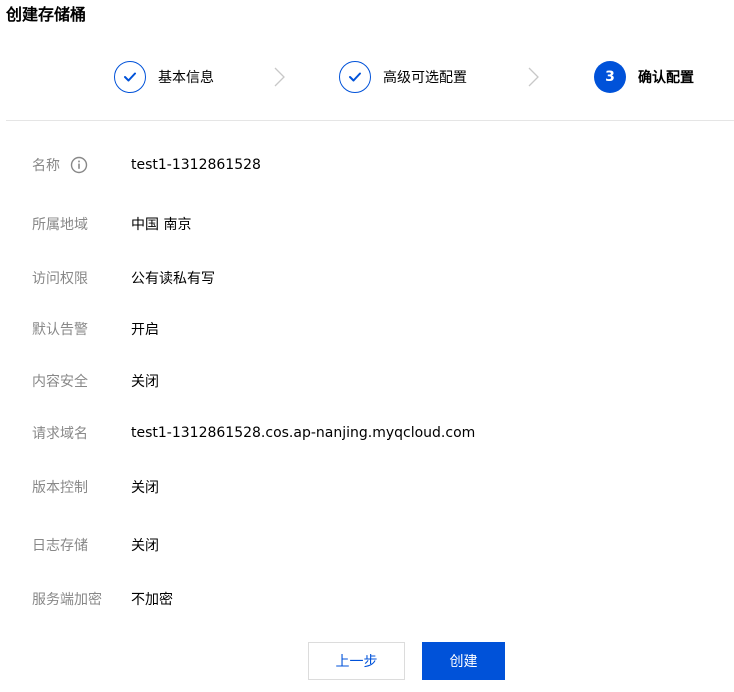  I want to click on field-row-region: 所属地域 中国 南京, so click(367, 224).